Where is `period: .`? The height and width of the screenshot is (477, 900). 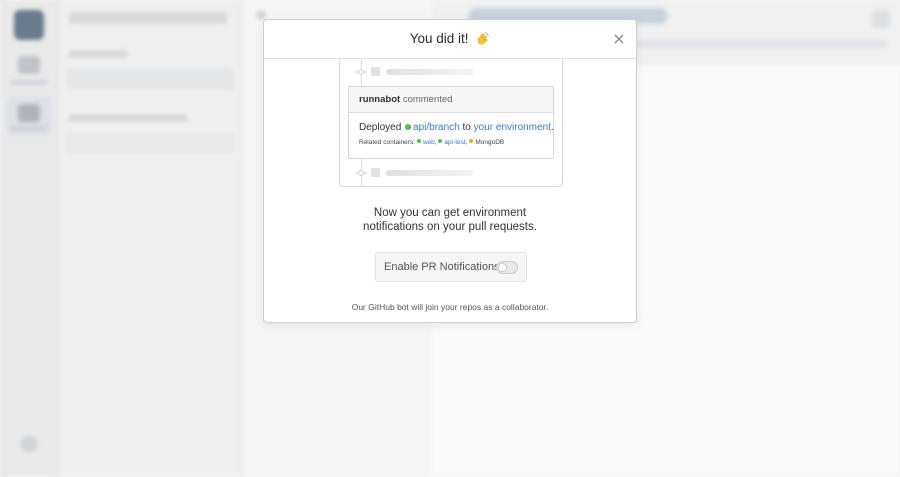 period: . is located at coordinates (552, 127).